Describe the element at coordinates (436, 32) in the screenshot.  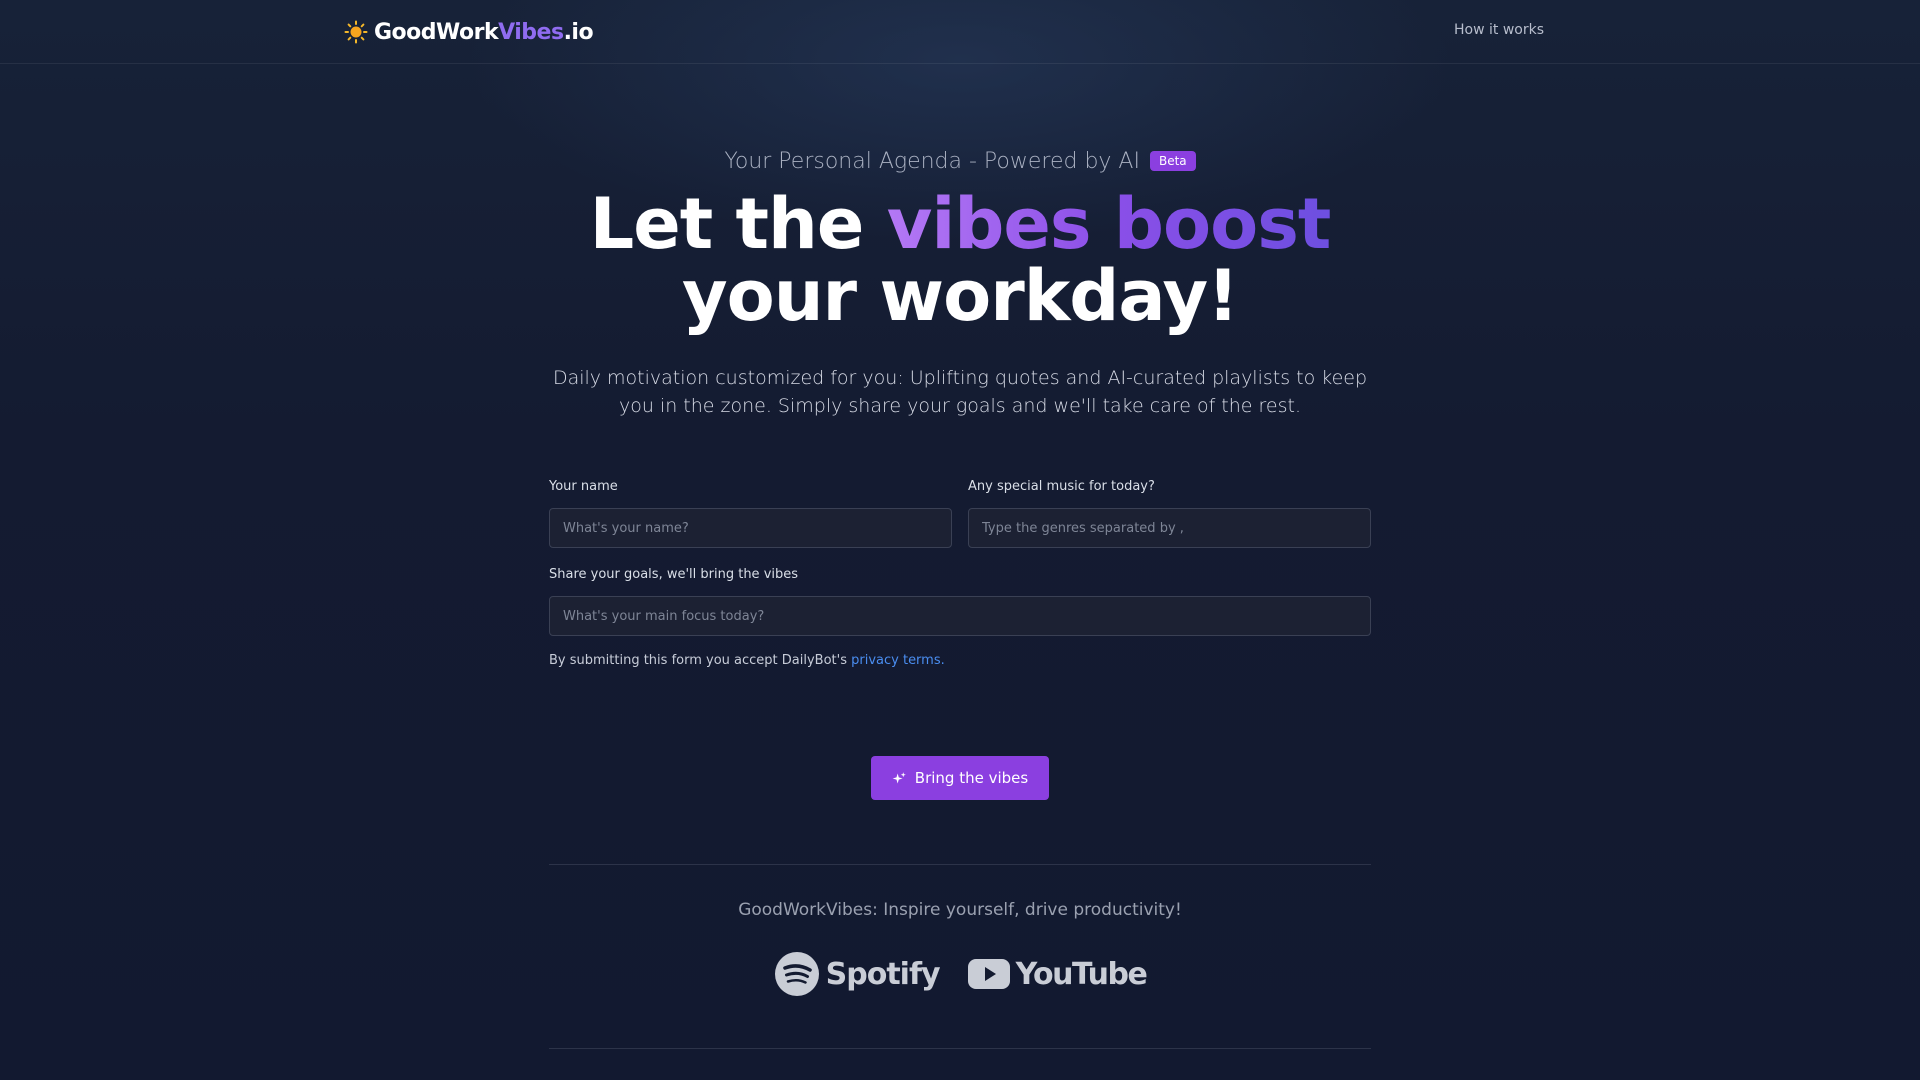
I see `brand-name-primary: GoodWork` at that location.